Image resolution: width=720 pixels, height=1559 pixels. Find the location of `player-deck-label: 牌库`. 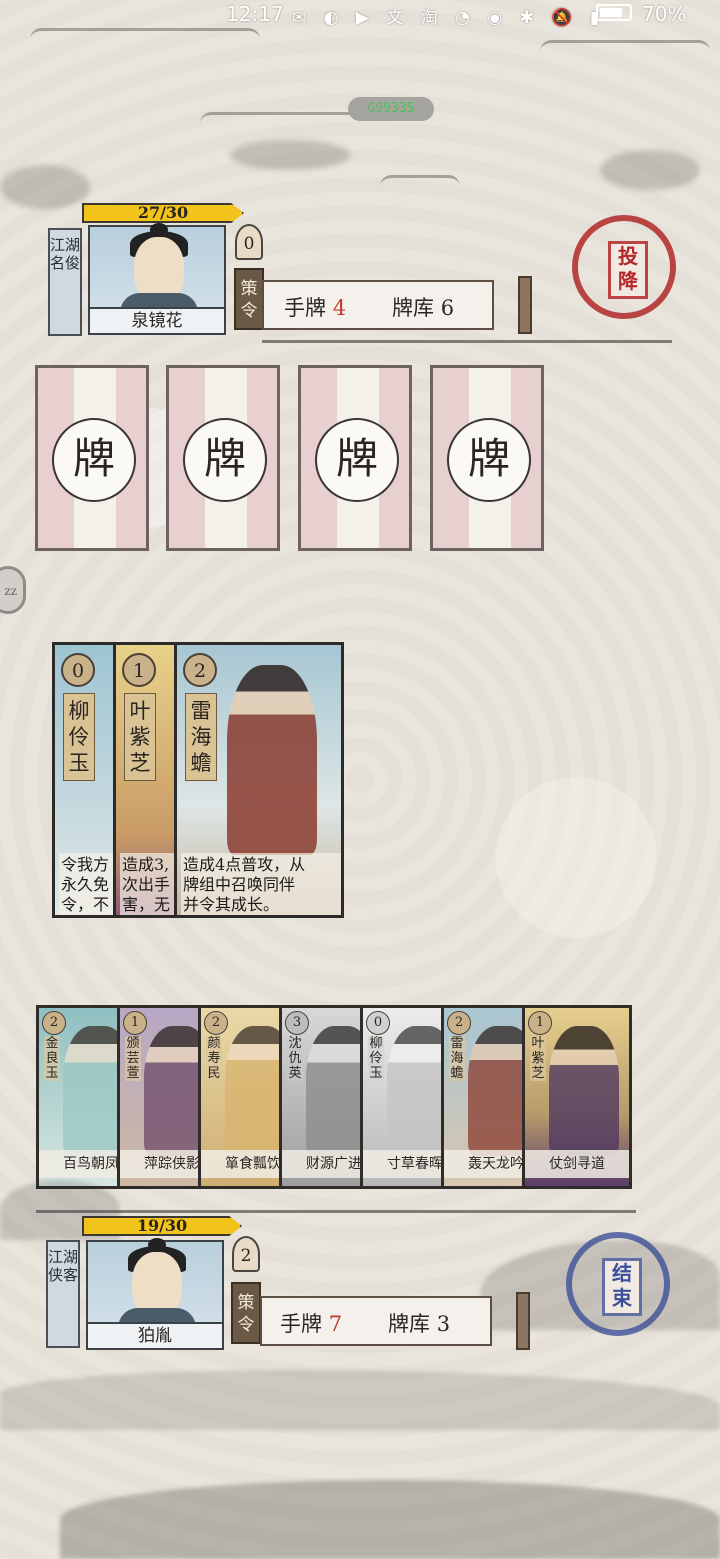

player-deck-label: 牌库 is located at coordinates (409, 1324).